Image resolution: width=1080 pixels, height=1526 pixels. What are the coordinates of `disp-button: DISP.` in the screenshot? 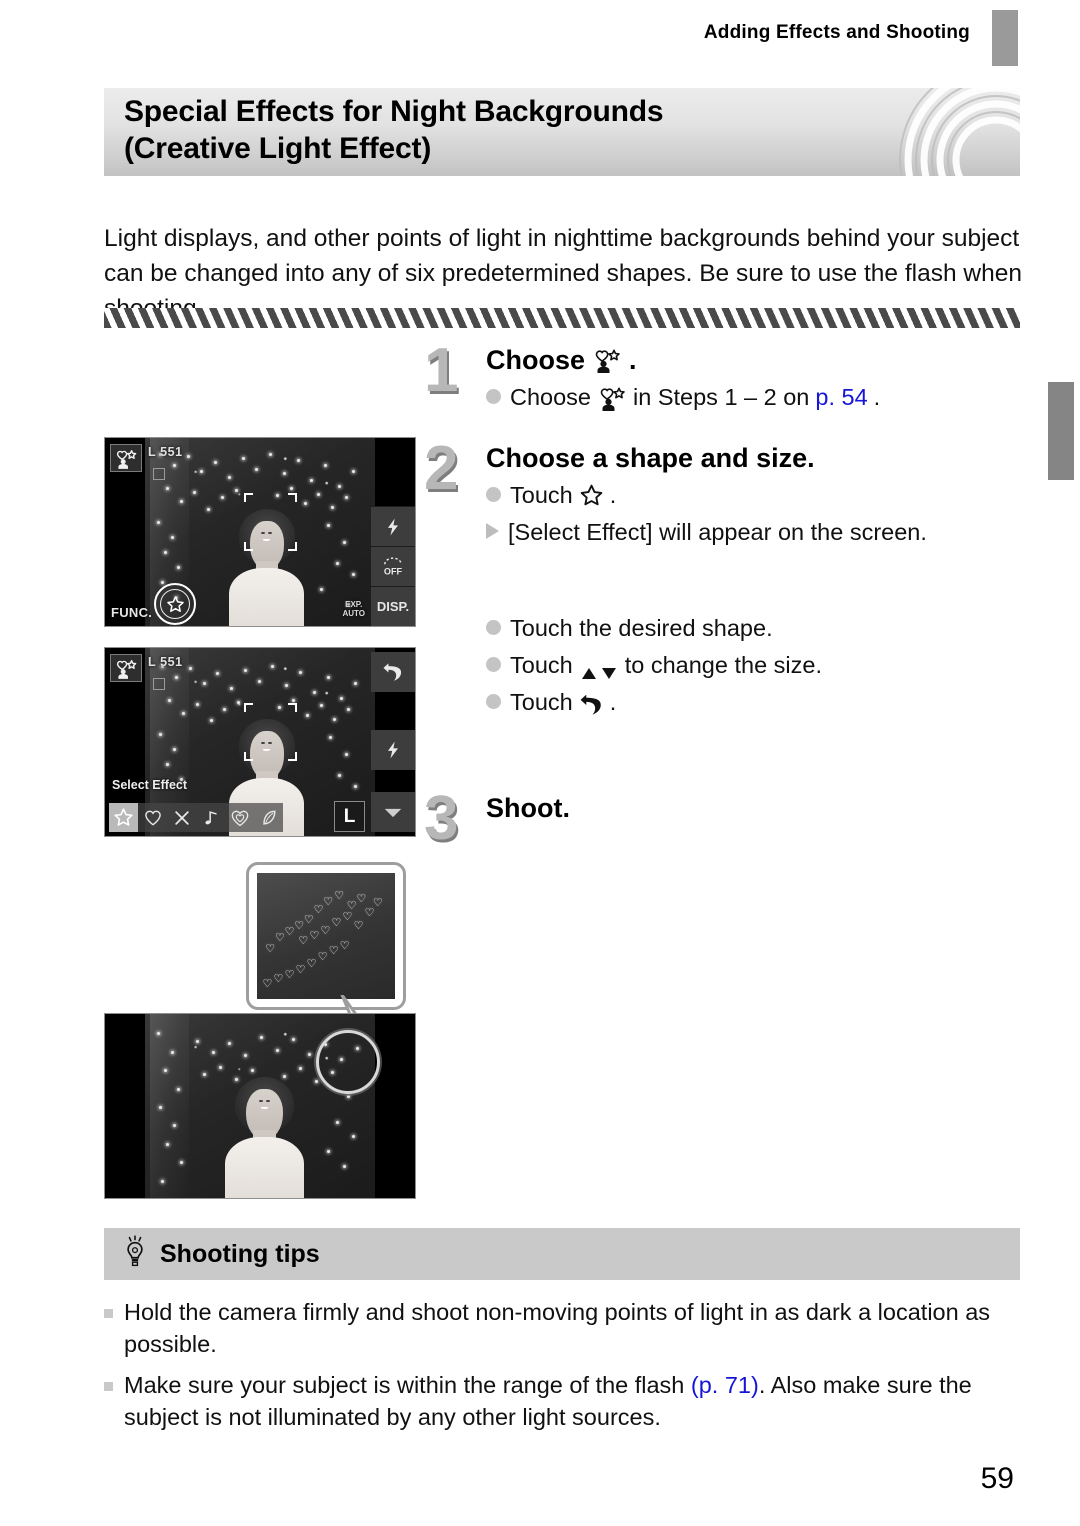 It's located at (393, 606).